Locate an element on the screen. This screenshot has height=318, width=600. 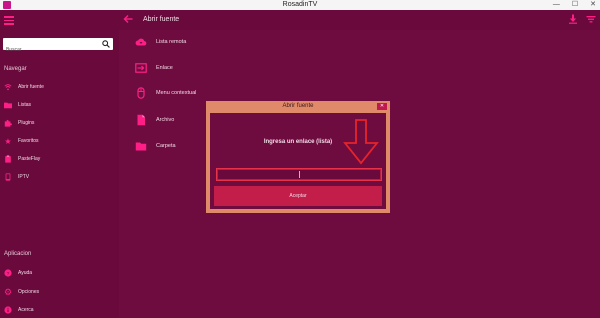
window-title: RosadinTV is located at coordinates (300, 4).